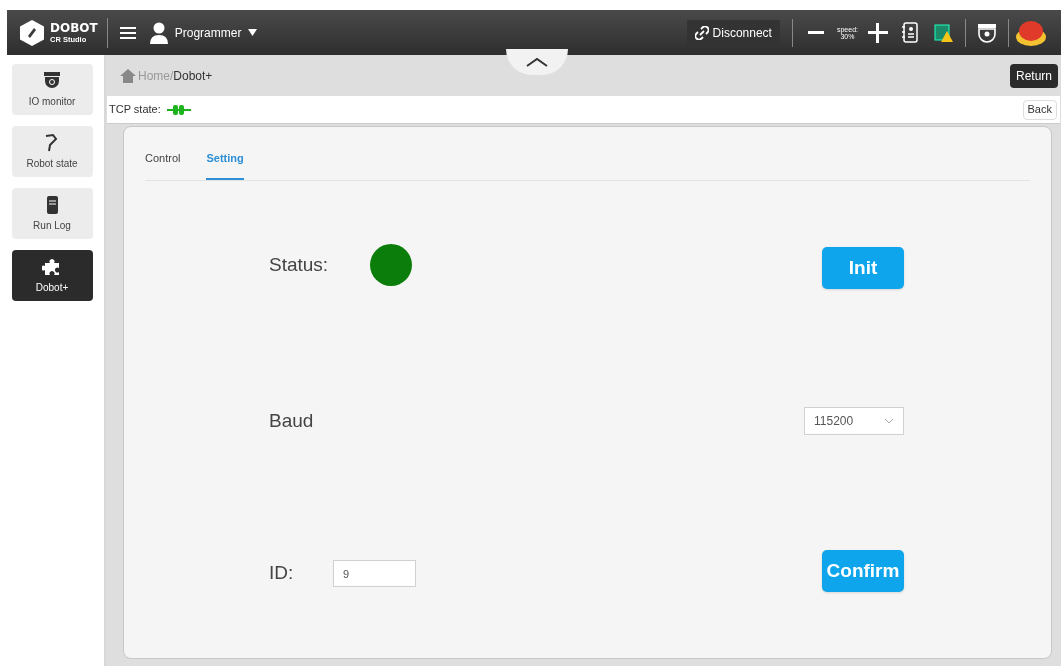 The width and height of the screenshot is (1061, 666). Describe the element at coordinates (127, 32) in the screenshot. I see `menu-icon` at that location.